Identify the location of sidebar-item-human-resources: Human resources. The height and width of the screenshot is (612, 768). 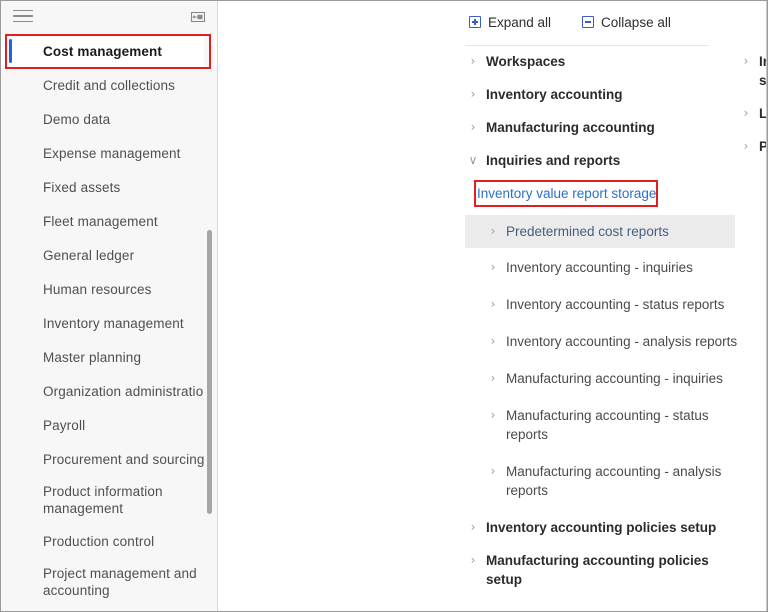
(109, 289).